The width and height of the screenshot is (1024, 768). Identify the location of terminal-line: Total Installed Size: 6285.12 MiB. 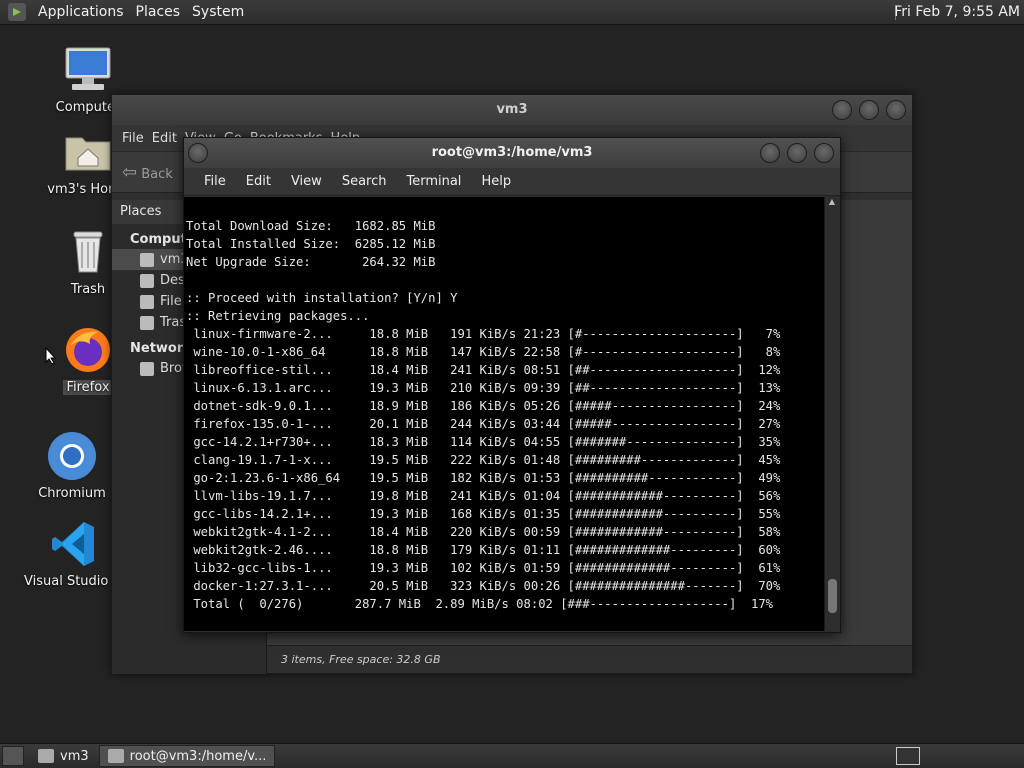
(311, 244).